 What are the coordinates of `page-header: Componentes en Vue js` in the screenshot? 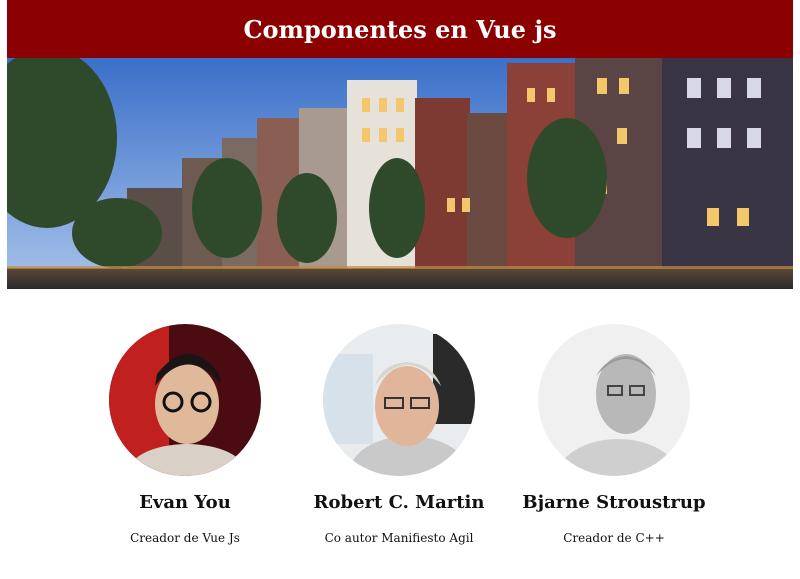 It's located at (400, 29).